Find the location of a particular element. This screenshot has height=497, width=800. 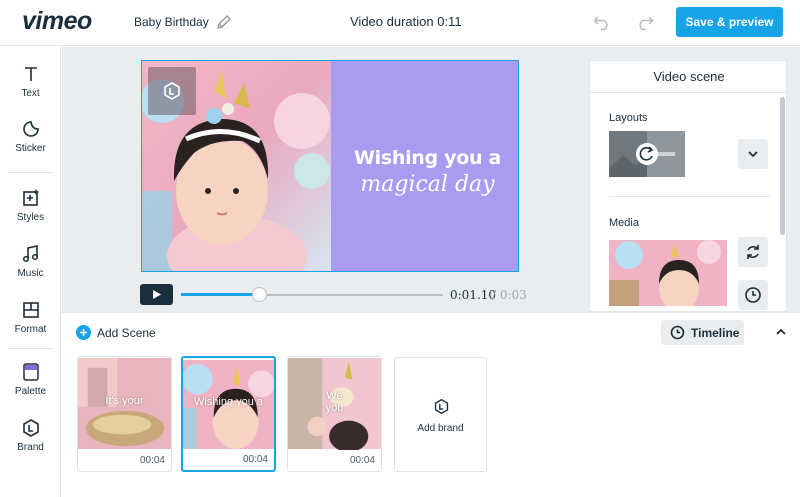

scene-caption: Wishing you a is located at coordinates (228, 402).